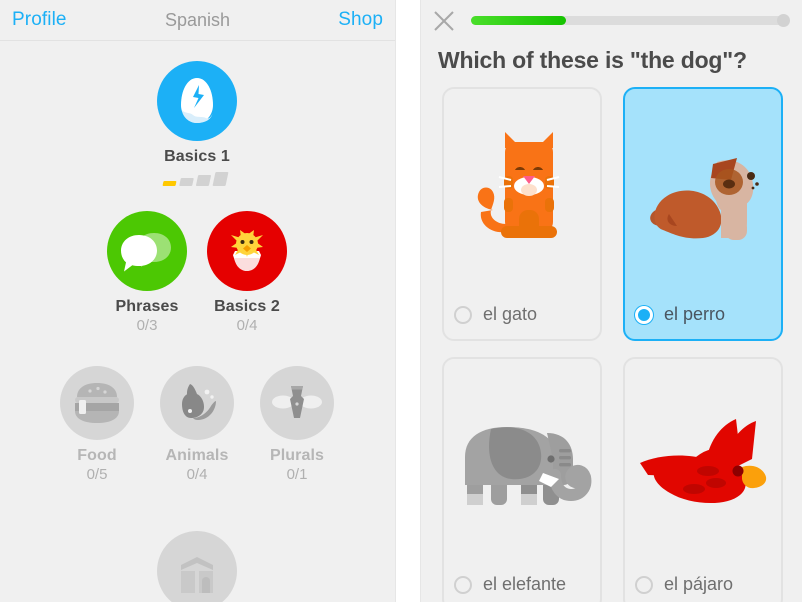 This screenshot has height=602, width=802. I want to click on dog-illustration, so click(703, 189).